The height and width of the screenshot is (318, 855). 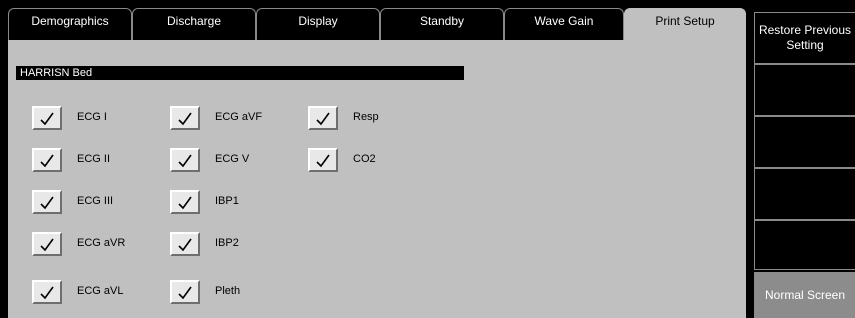 What do you see at coordinates (92, 117) in the screenshot?
I see `option-label: ECG I` at bounding box center [92, 117].